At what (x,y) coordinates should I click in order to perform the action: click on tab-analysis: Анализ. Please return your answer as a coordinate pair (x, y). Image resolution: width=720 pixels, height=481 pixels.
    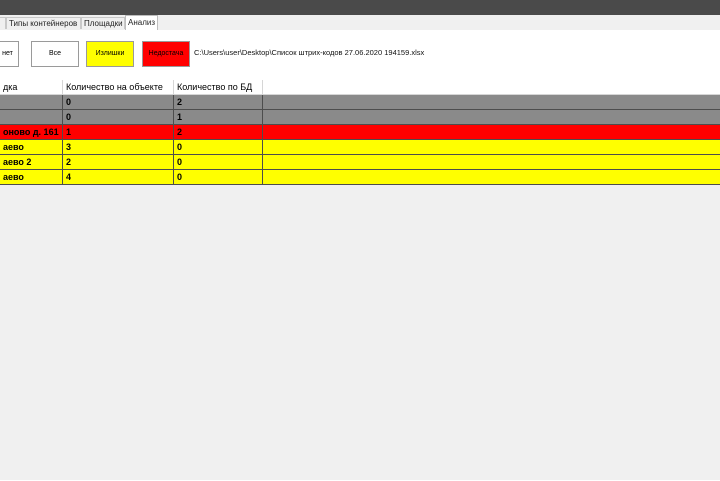
    Looking at the image, I should click on (141, 22).